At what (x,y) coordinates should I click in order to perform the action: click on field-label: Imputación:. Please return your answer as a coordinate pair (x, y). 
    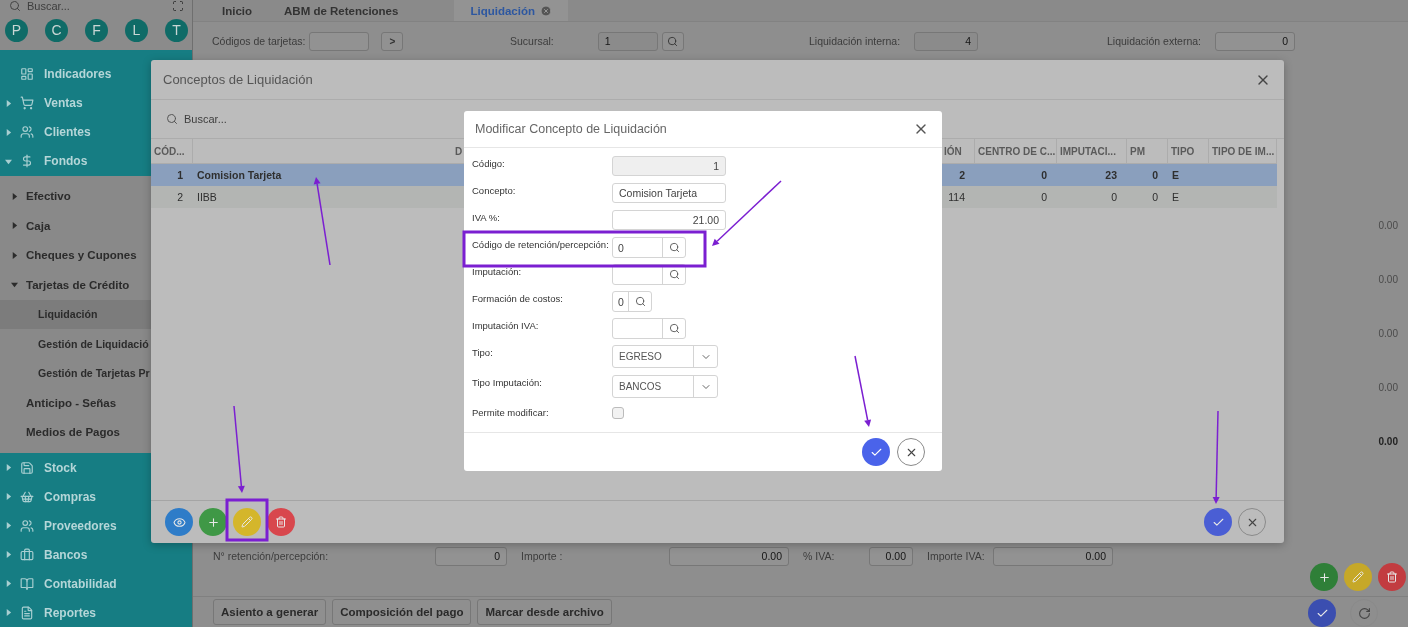
    Looking at the image, I should click on (497, 271).